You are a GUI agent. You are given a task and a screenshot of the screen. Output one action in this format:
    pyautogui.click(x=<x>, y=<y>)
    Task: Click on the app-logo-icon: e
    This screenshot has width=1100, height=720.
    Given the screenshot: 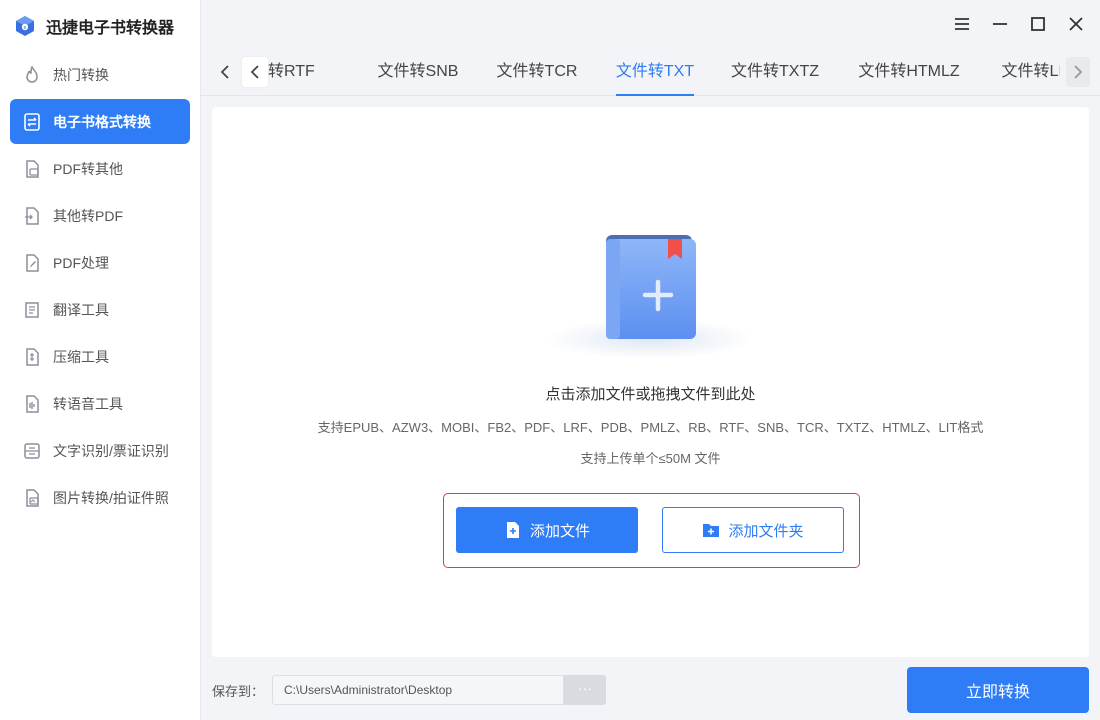 What is the action you would take?
    pyautogui.click(x=25, y=26)
    